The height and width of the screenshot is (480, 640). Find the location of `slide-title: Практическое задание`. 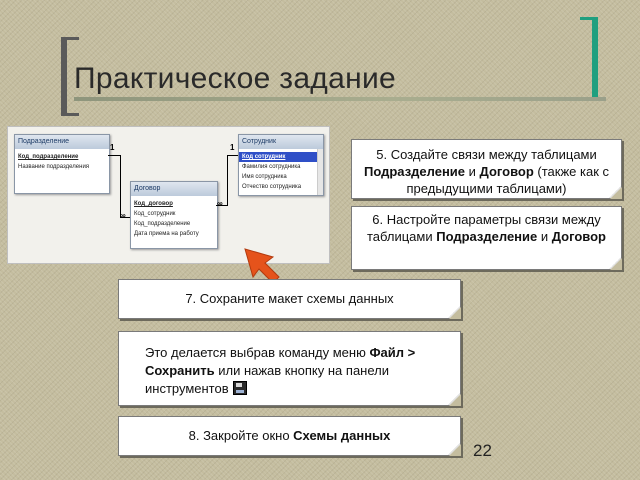

slide-title: Практическое задание is located at coordinates (235, 78).